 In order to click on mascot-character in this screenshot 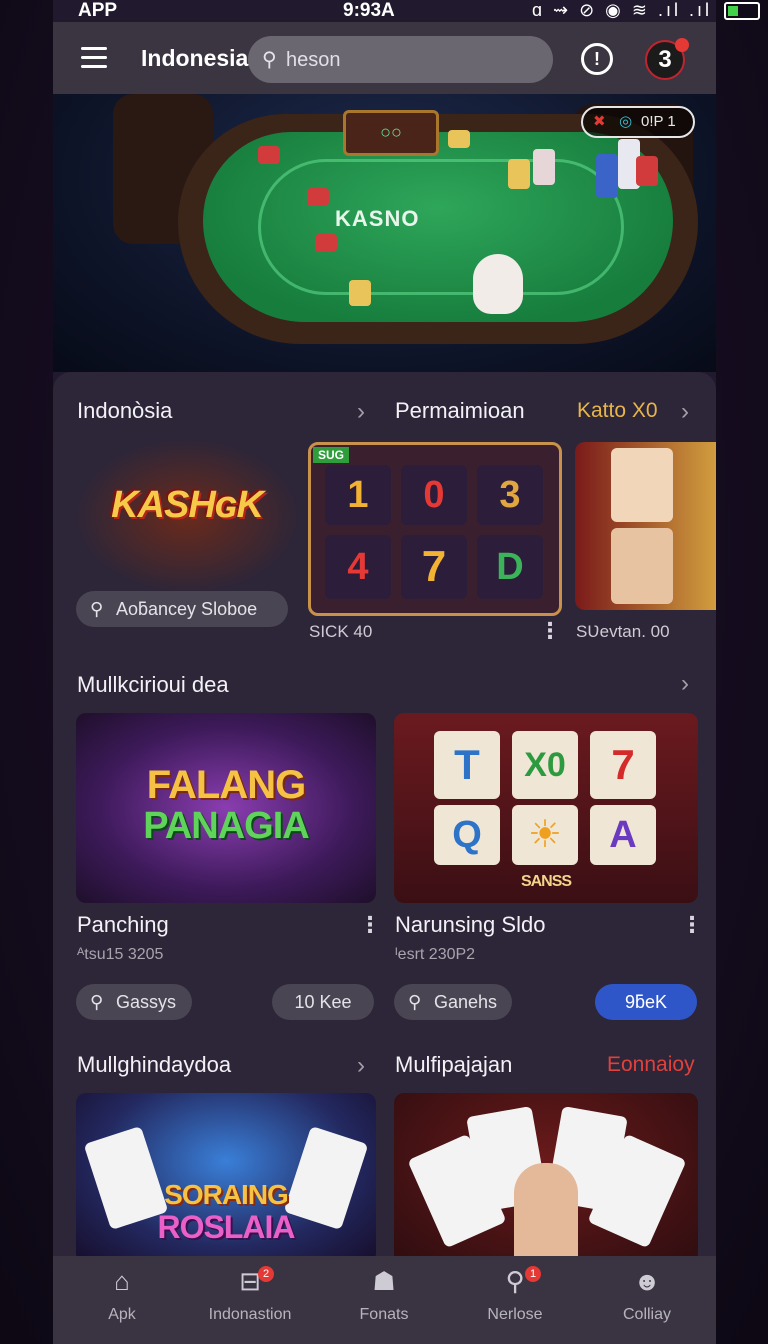, I will do `click(498, 284)`.